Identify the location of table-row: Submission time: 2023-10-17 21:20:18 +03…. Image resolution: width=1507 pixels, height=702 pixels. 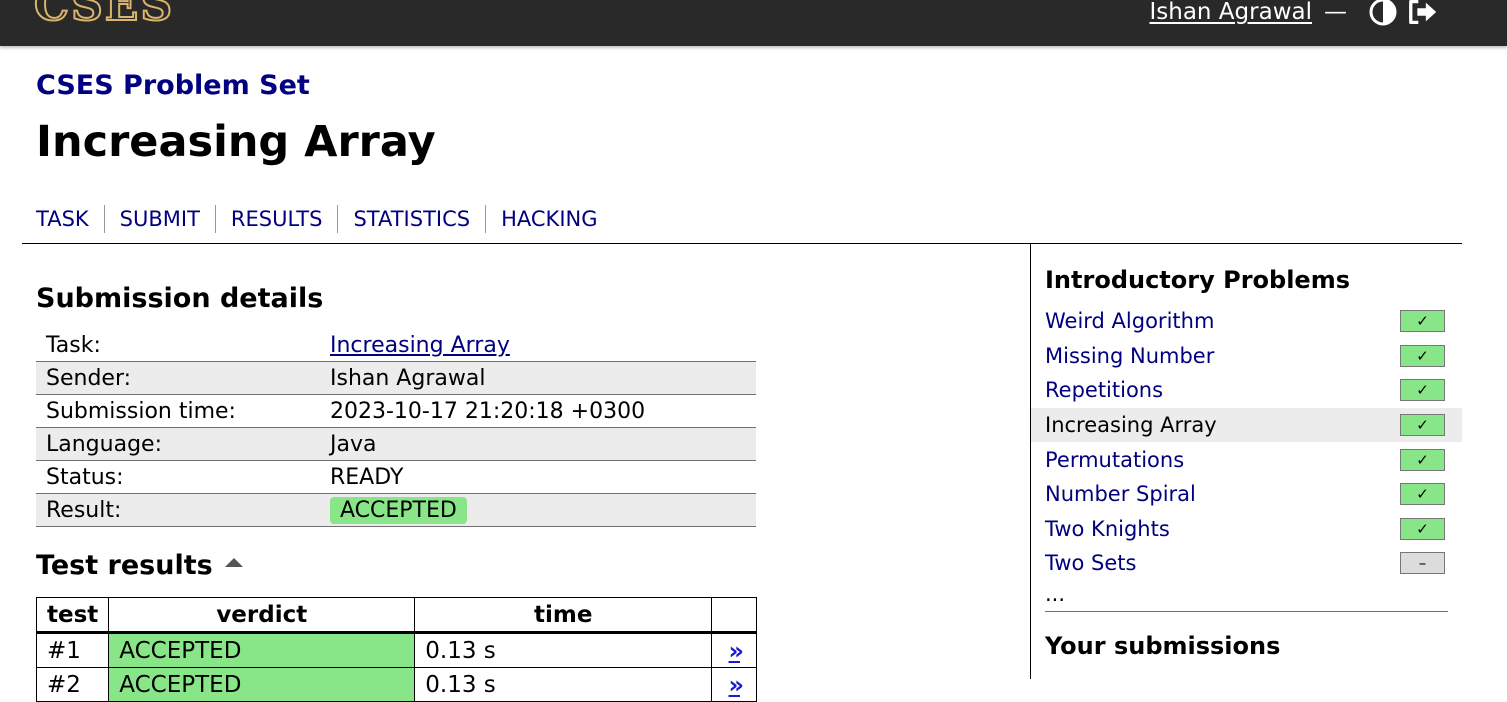
(396, 411).